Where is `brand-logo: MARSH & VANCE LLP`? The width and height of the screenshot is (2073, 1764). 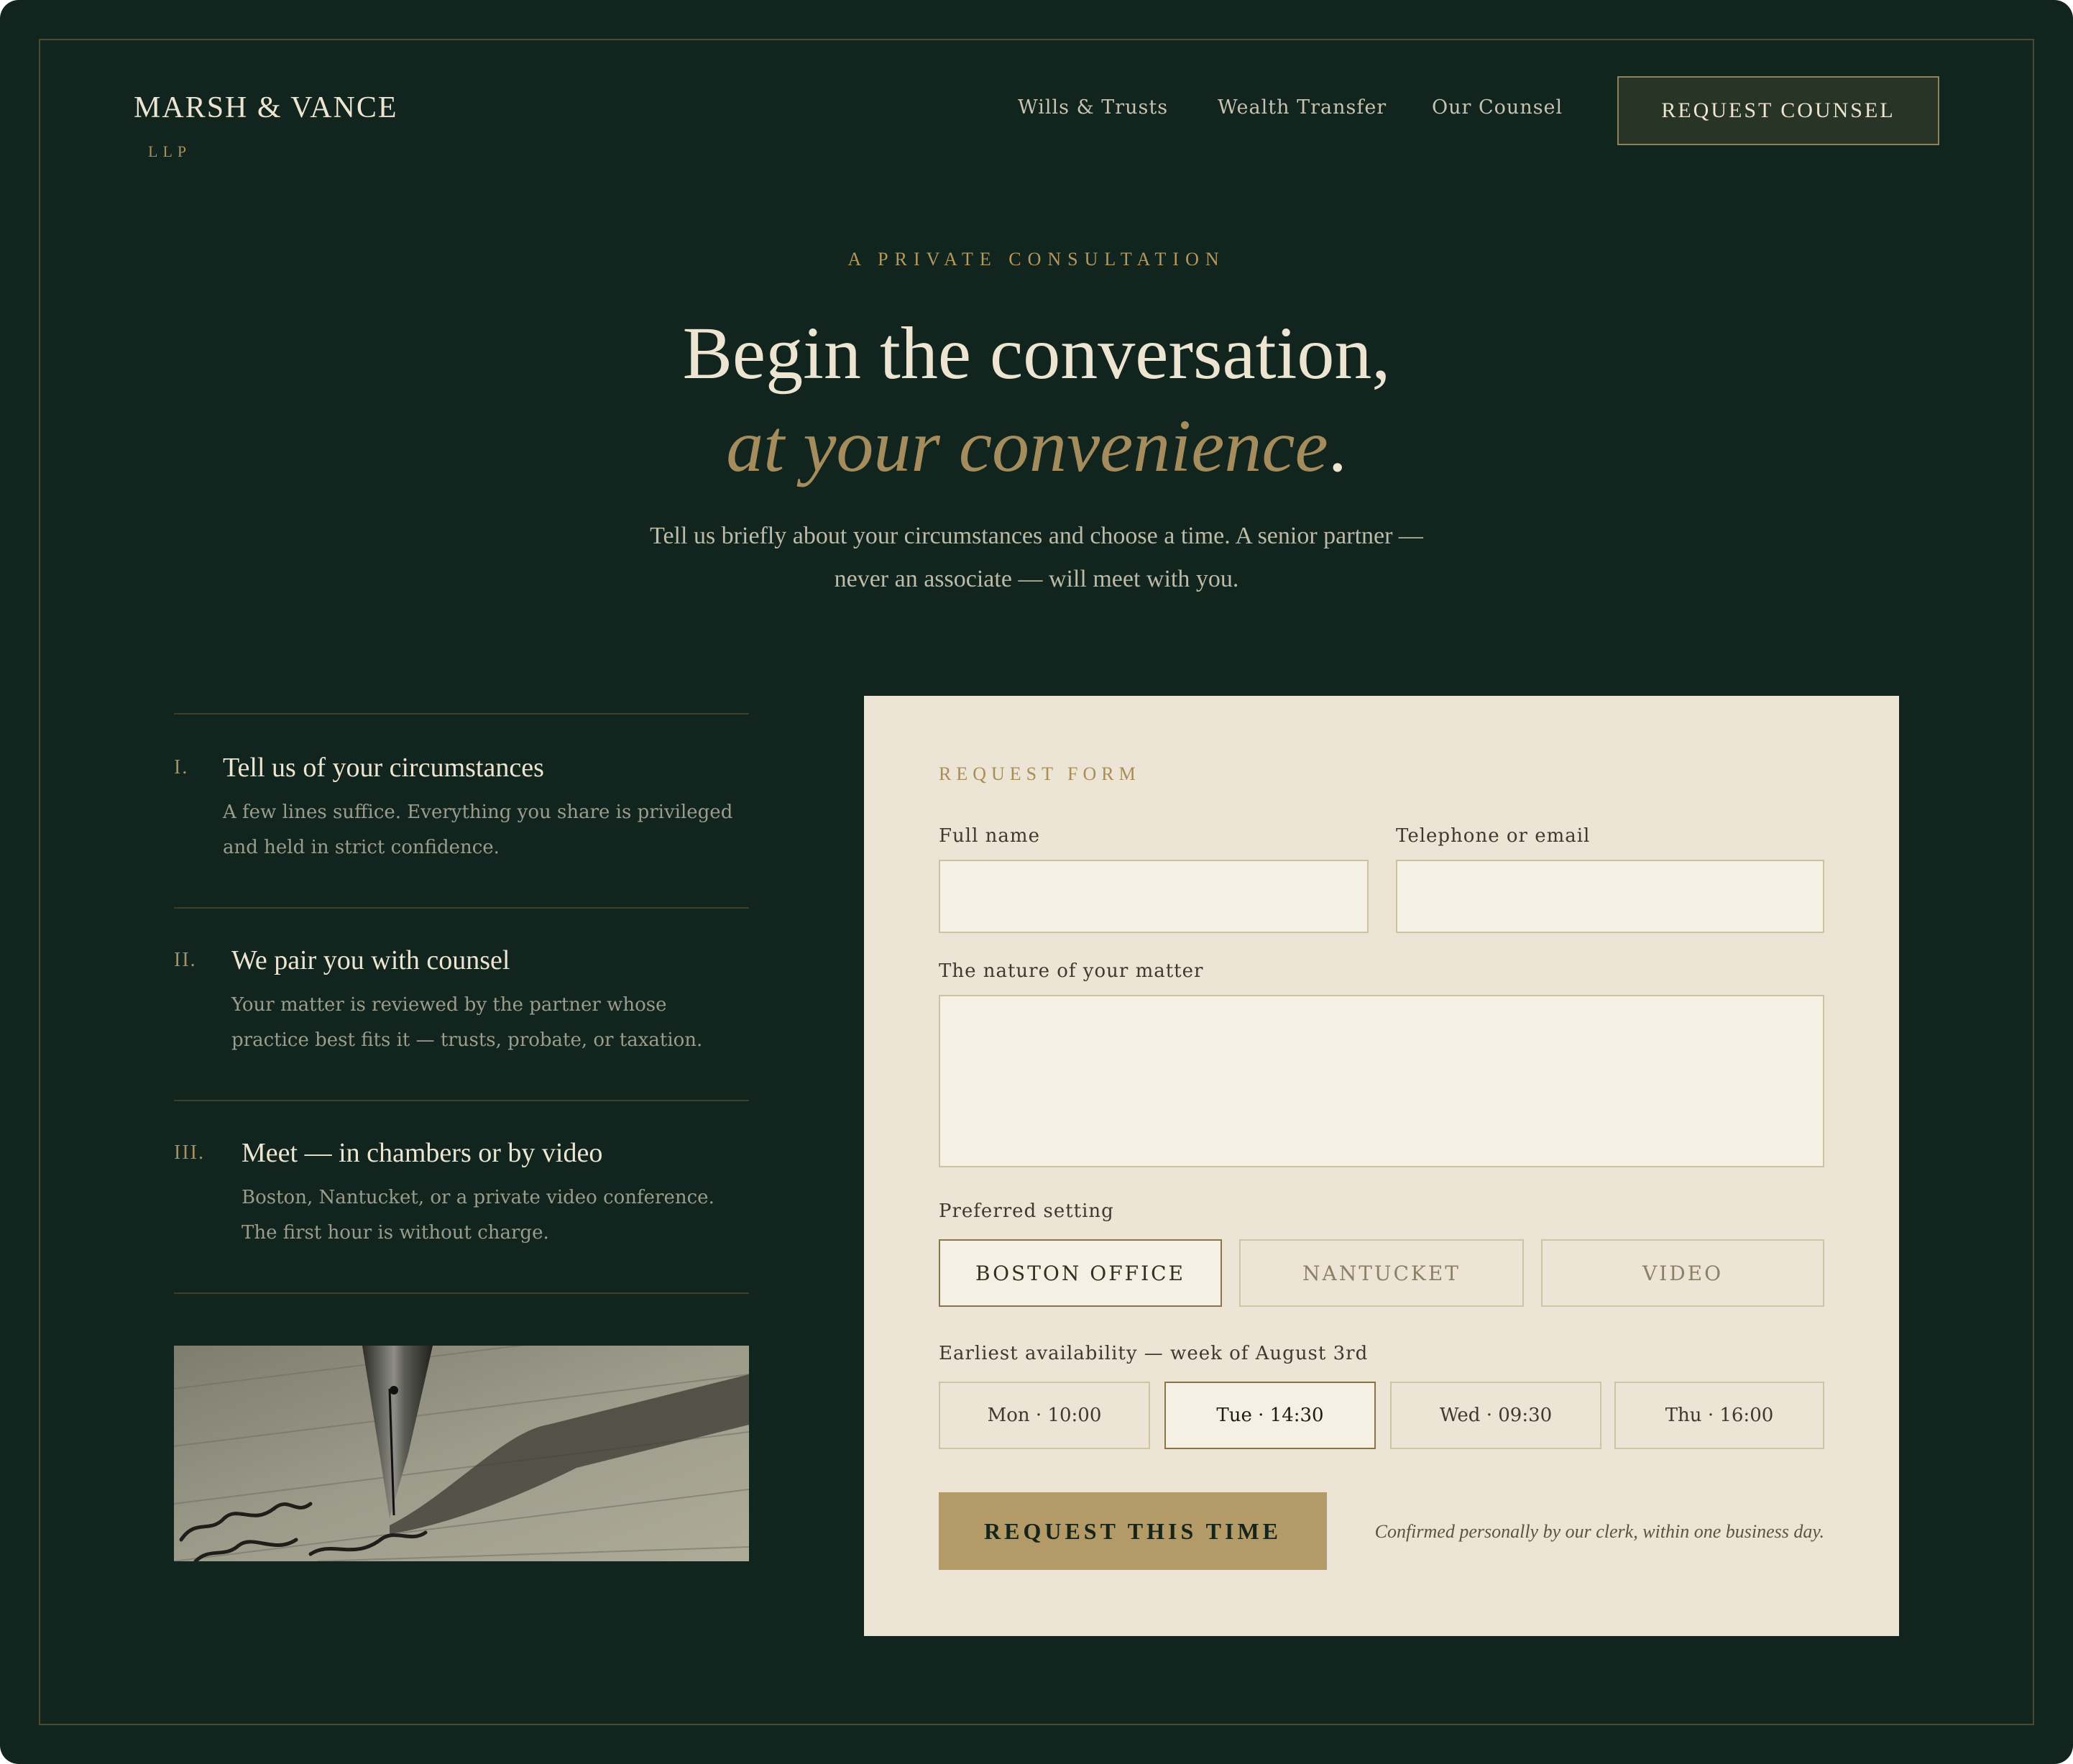 brand-logo: MARSH & VANCE LLP is located at coordinates (266, 125).